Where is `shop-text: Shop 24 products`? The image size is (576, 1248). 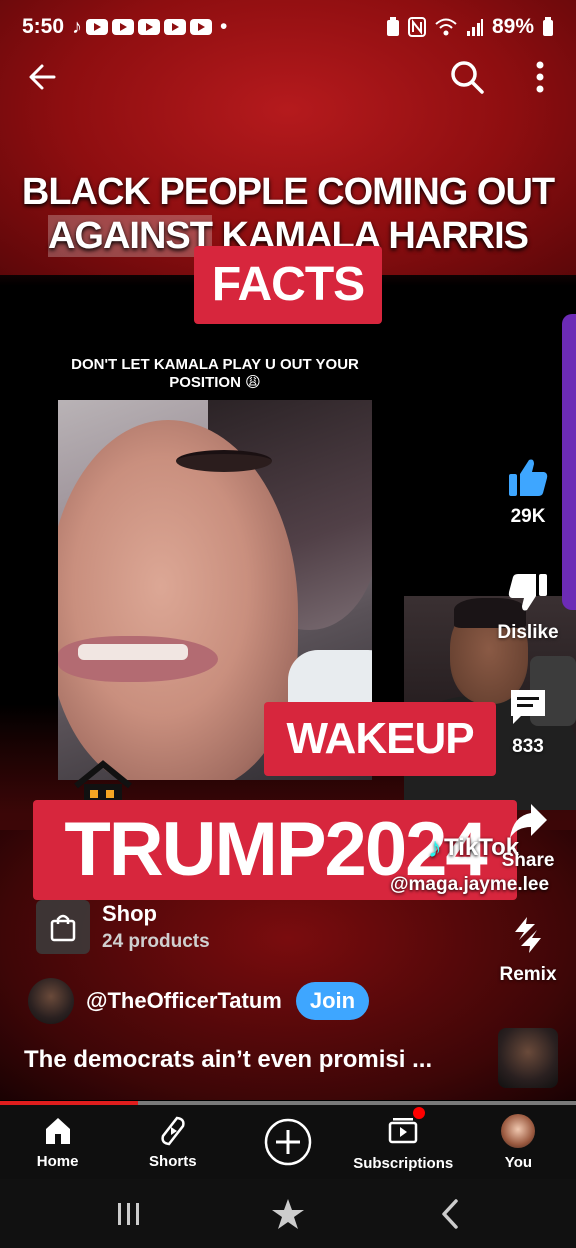 shop-text: Shop 24 products is located at coordinates (156, 927).